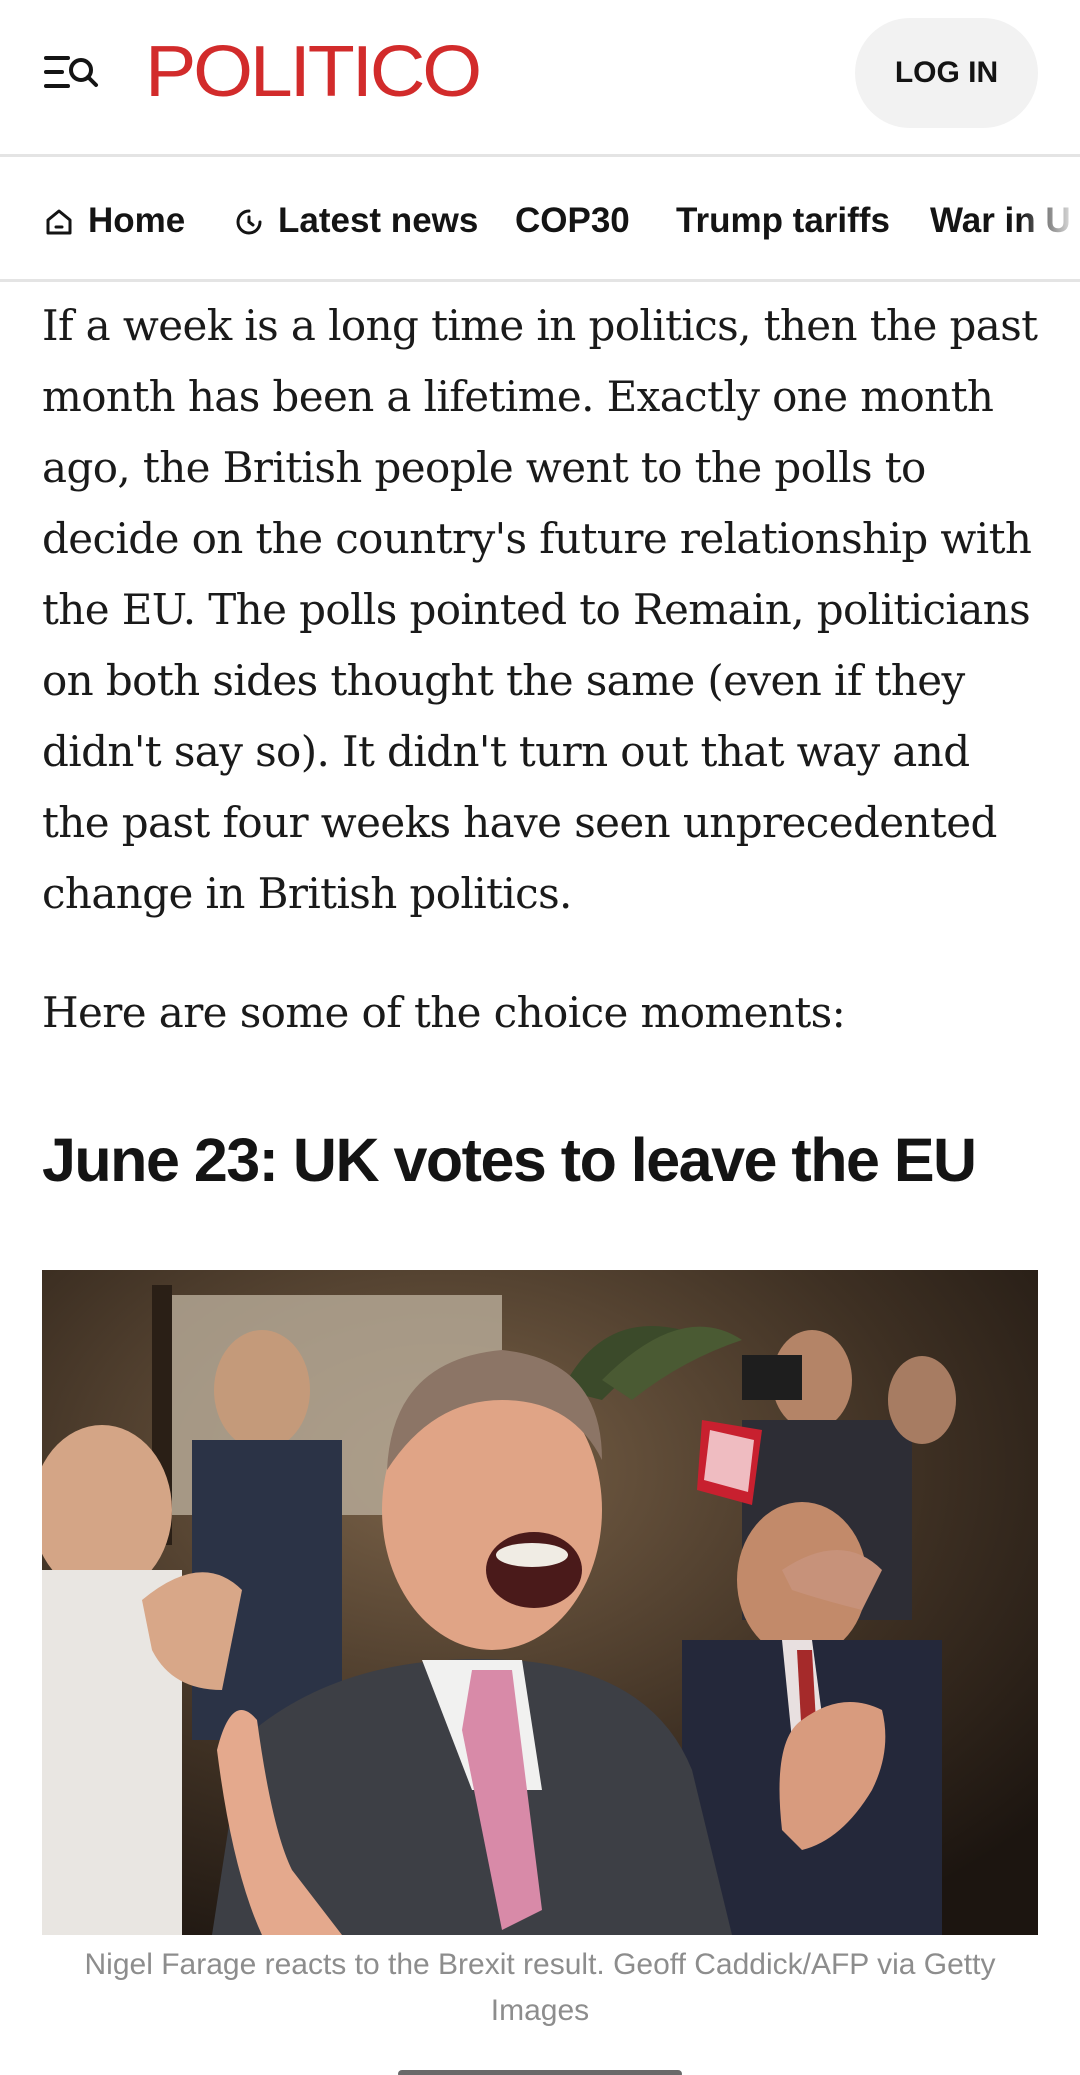  What do you see at coordinates (1050, 219) in the screenshot?
I see `nav-scroll-fade` at bounding box center [1050, 219].